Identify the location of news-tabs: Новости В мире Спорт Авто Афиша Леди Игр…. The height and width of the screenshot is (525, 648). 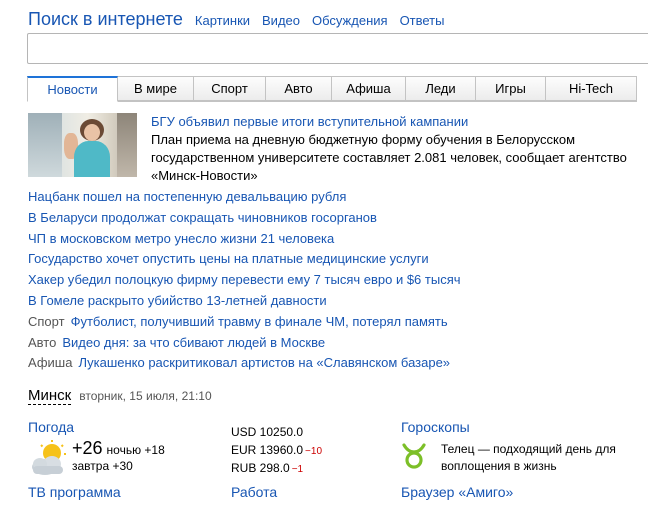
(332, 89).